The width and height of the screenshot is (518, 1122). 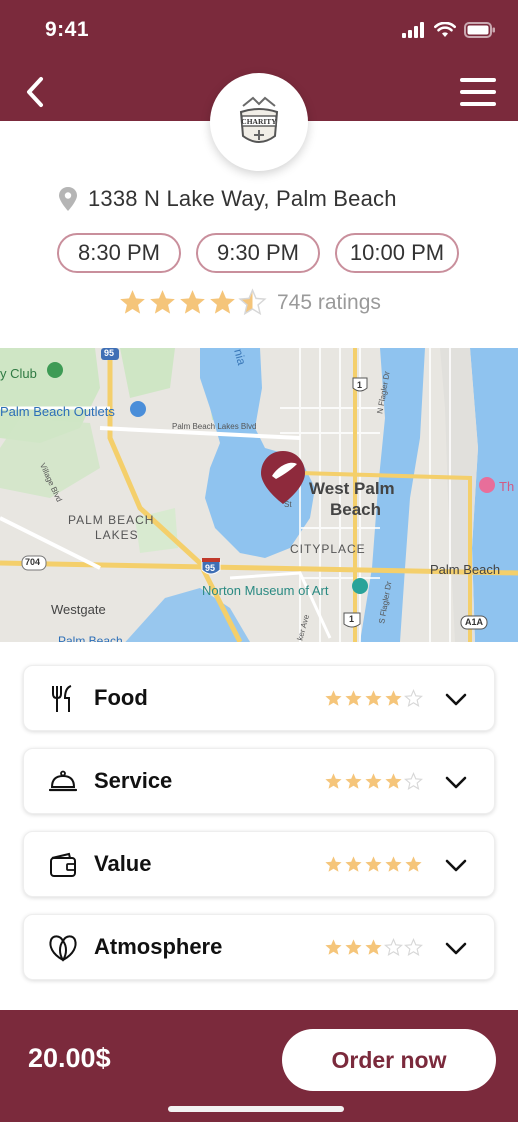 What do you see at coordinates (78, 609) in the screenshot?
I see `map-label: Westgate` at bounding box center [78, 609].